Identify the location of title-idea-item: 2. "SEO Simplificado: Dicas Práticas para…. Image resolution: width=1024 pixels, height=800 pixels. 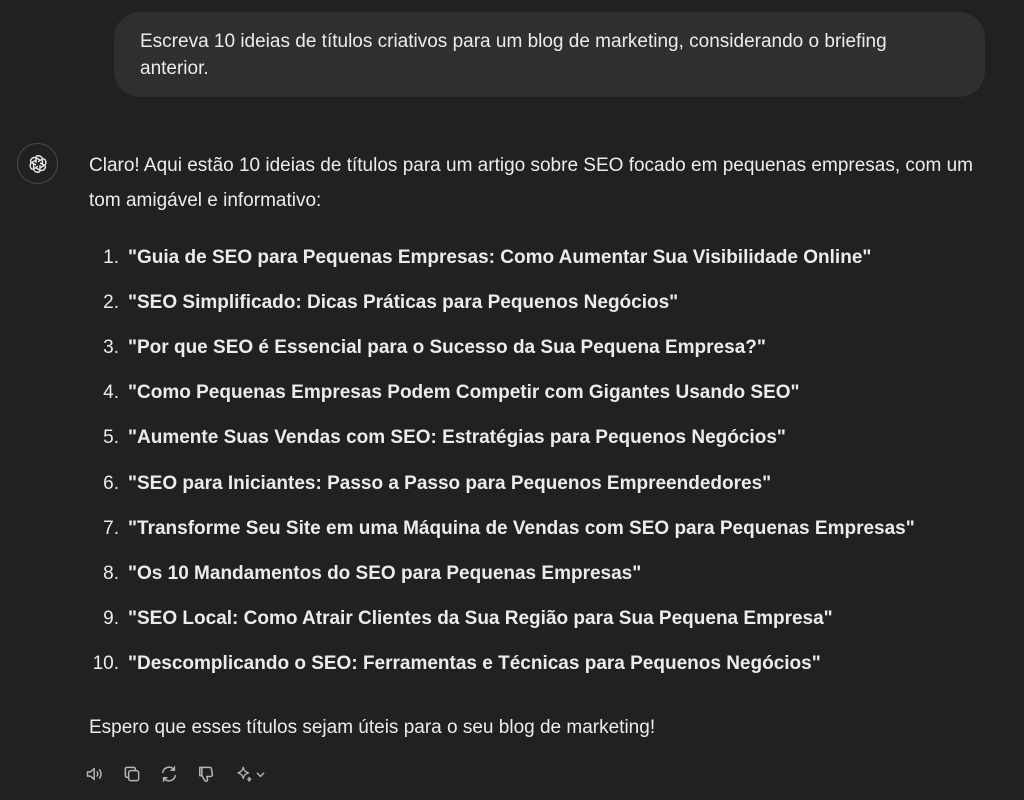
(539, 302).